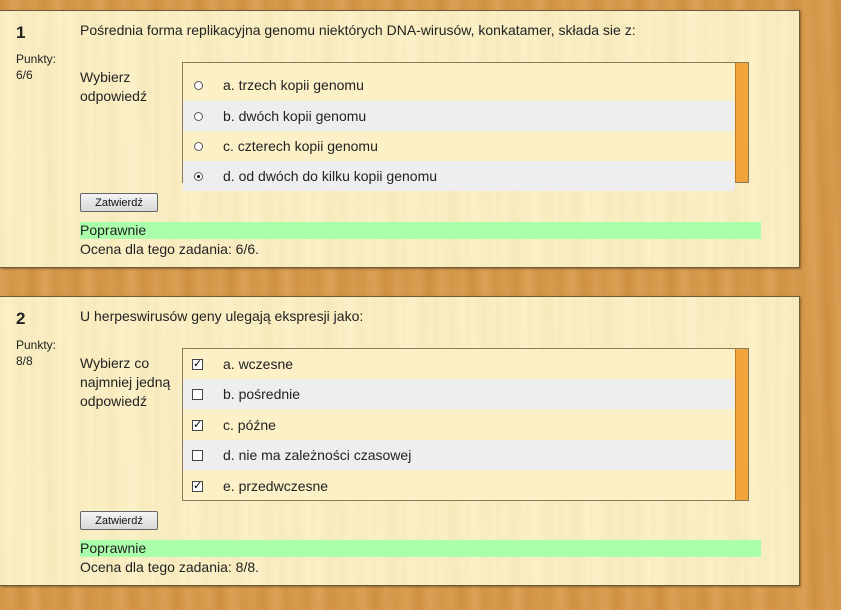 This screenshot has width=841, height=610. Describe the element at coordinates (36, 353) in the screenshot. I see `points-info: Punkty: 8/8` at that location.